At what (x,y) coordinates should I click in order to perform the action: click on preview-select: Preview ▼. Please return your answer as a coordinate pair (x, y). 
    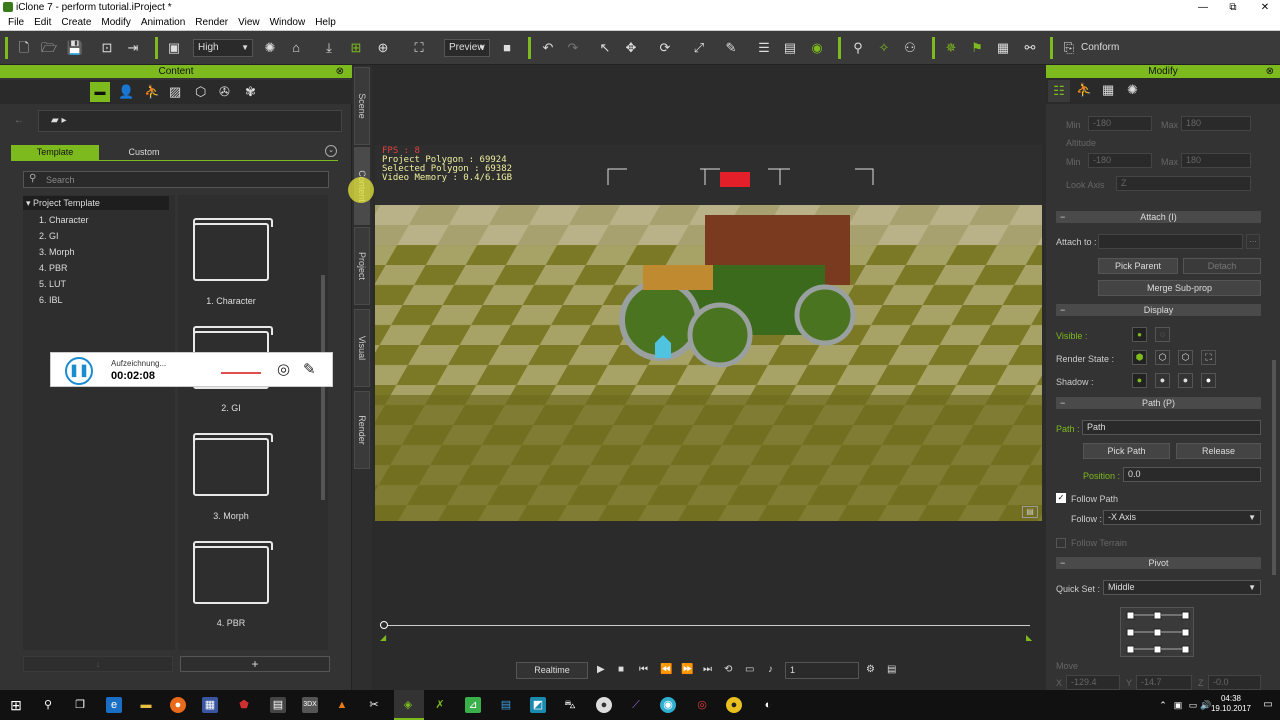
    Looking at the image, I should click on (467, 48).